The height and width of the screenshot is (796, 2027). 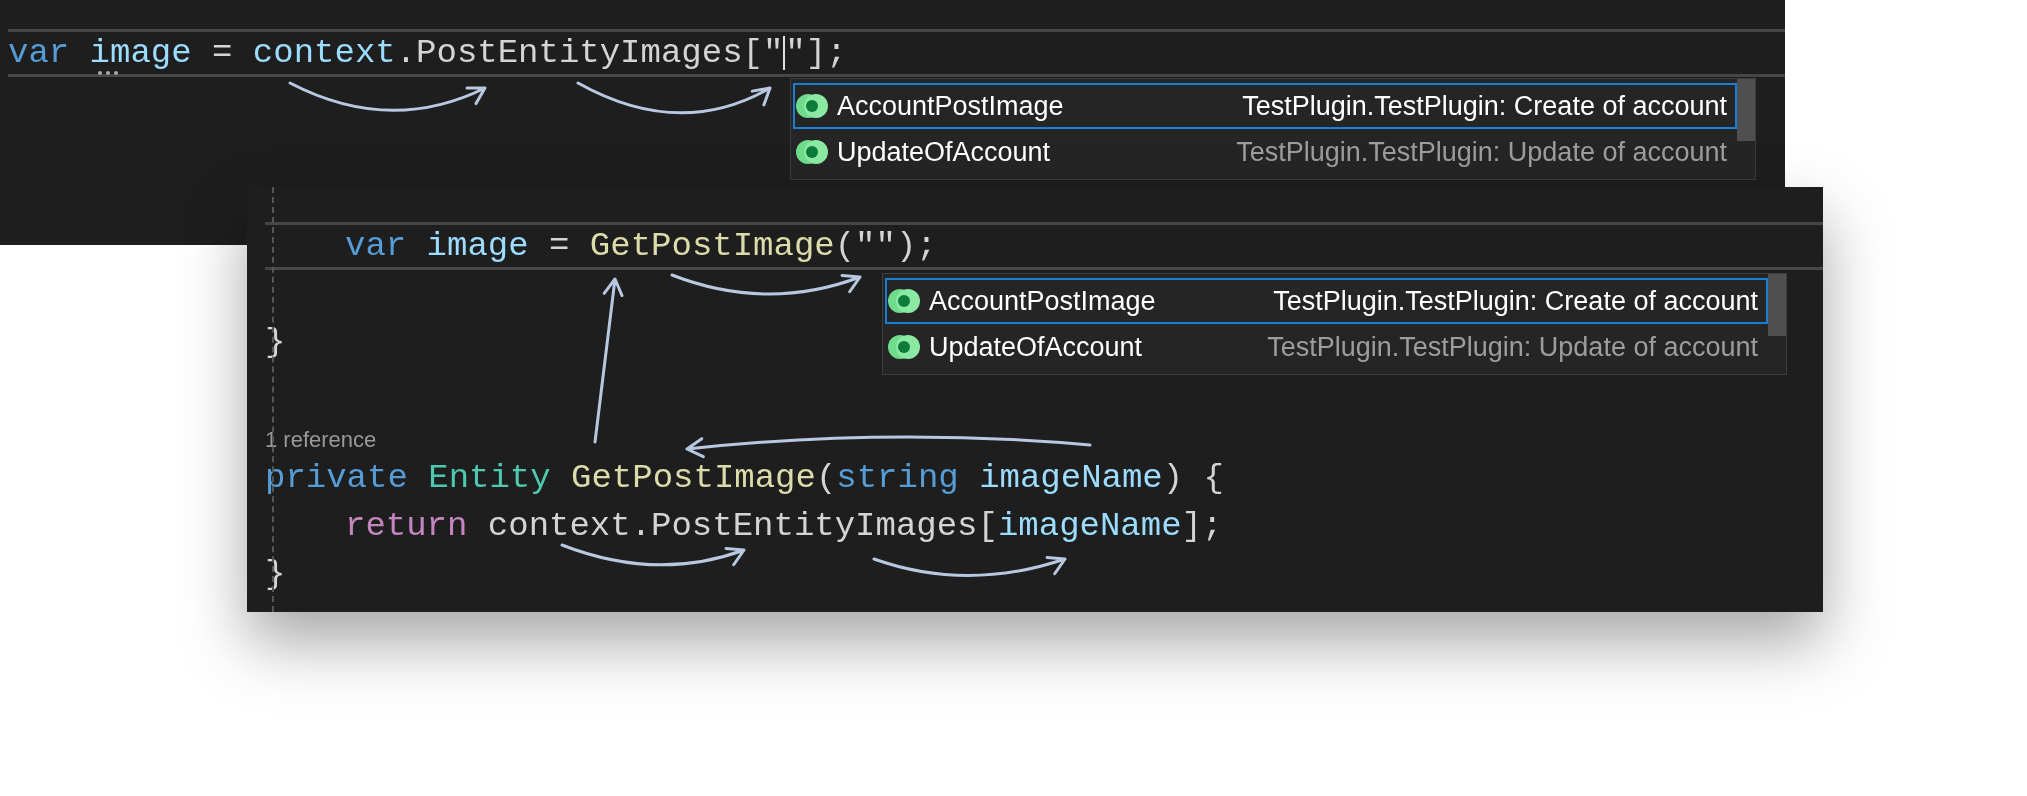 What do you see at coordinates (744, 478) in the screenshot?
I see `code-line: private Entity GetPostImage(string imageName) {` at bounding box center [744, 478].